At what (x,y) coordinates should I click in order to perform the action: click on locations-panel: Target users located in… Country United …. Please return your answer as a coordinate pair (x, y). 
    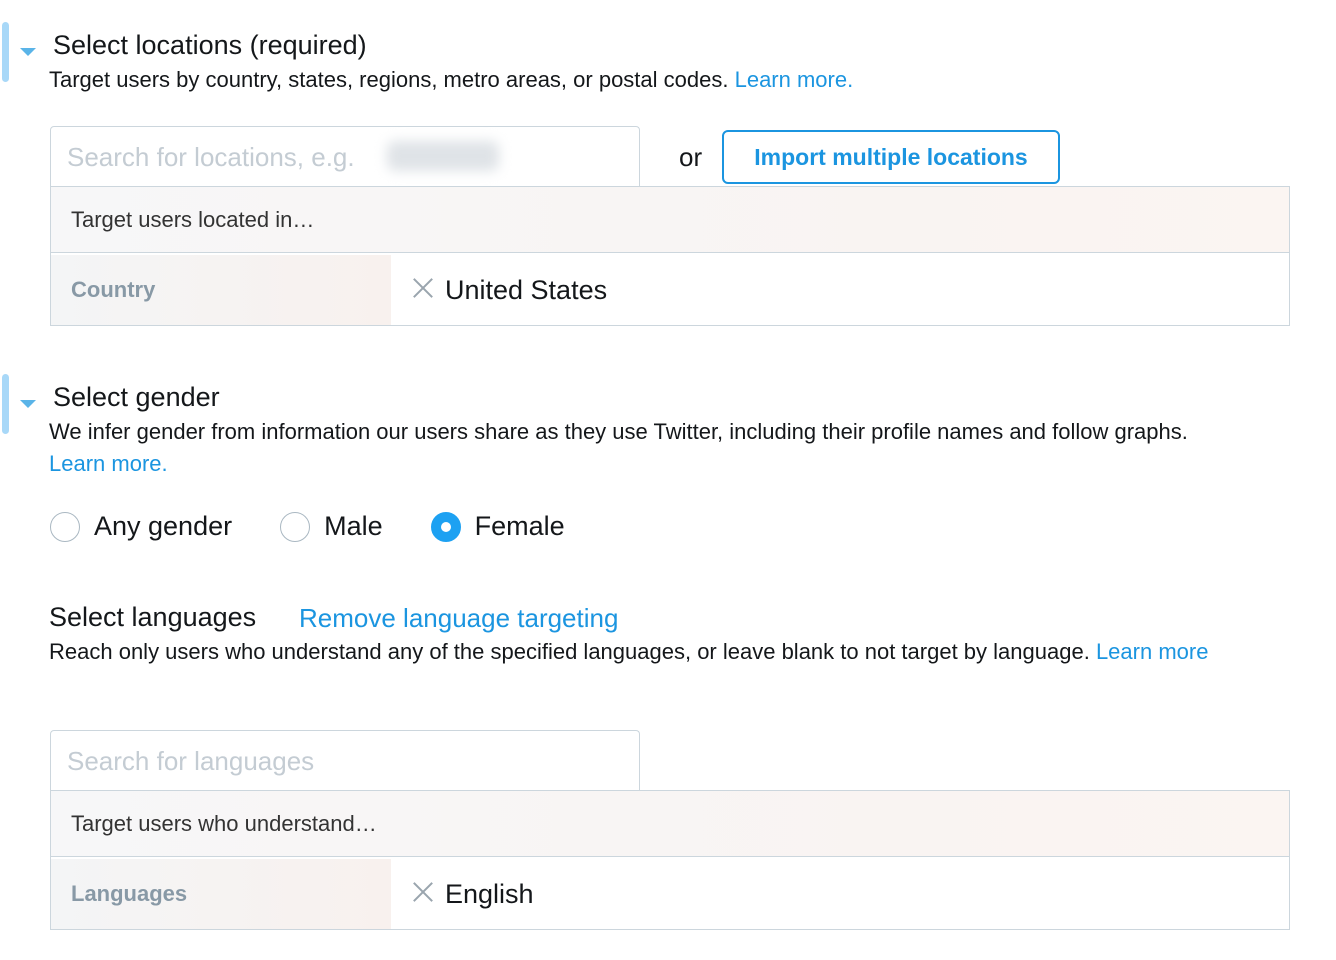
    Looking at the image, I should click on (670, 256).